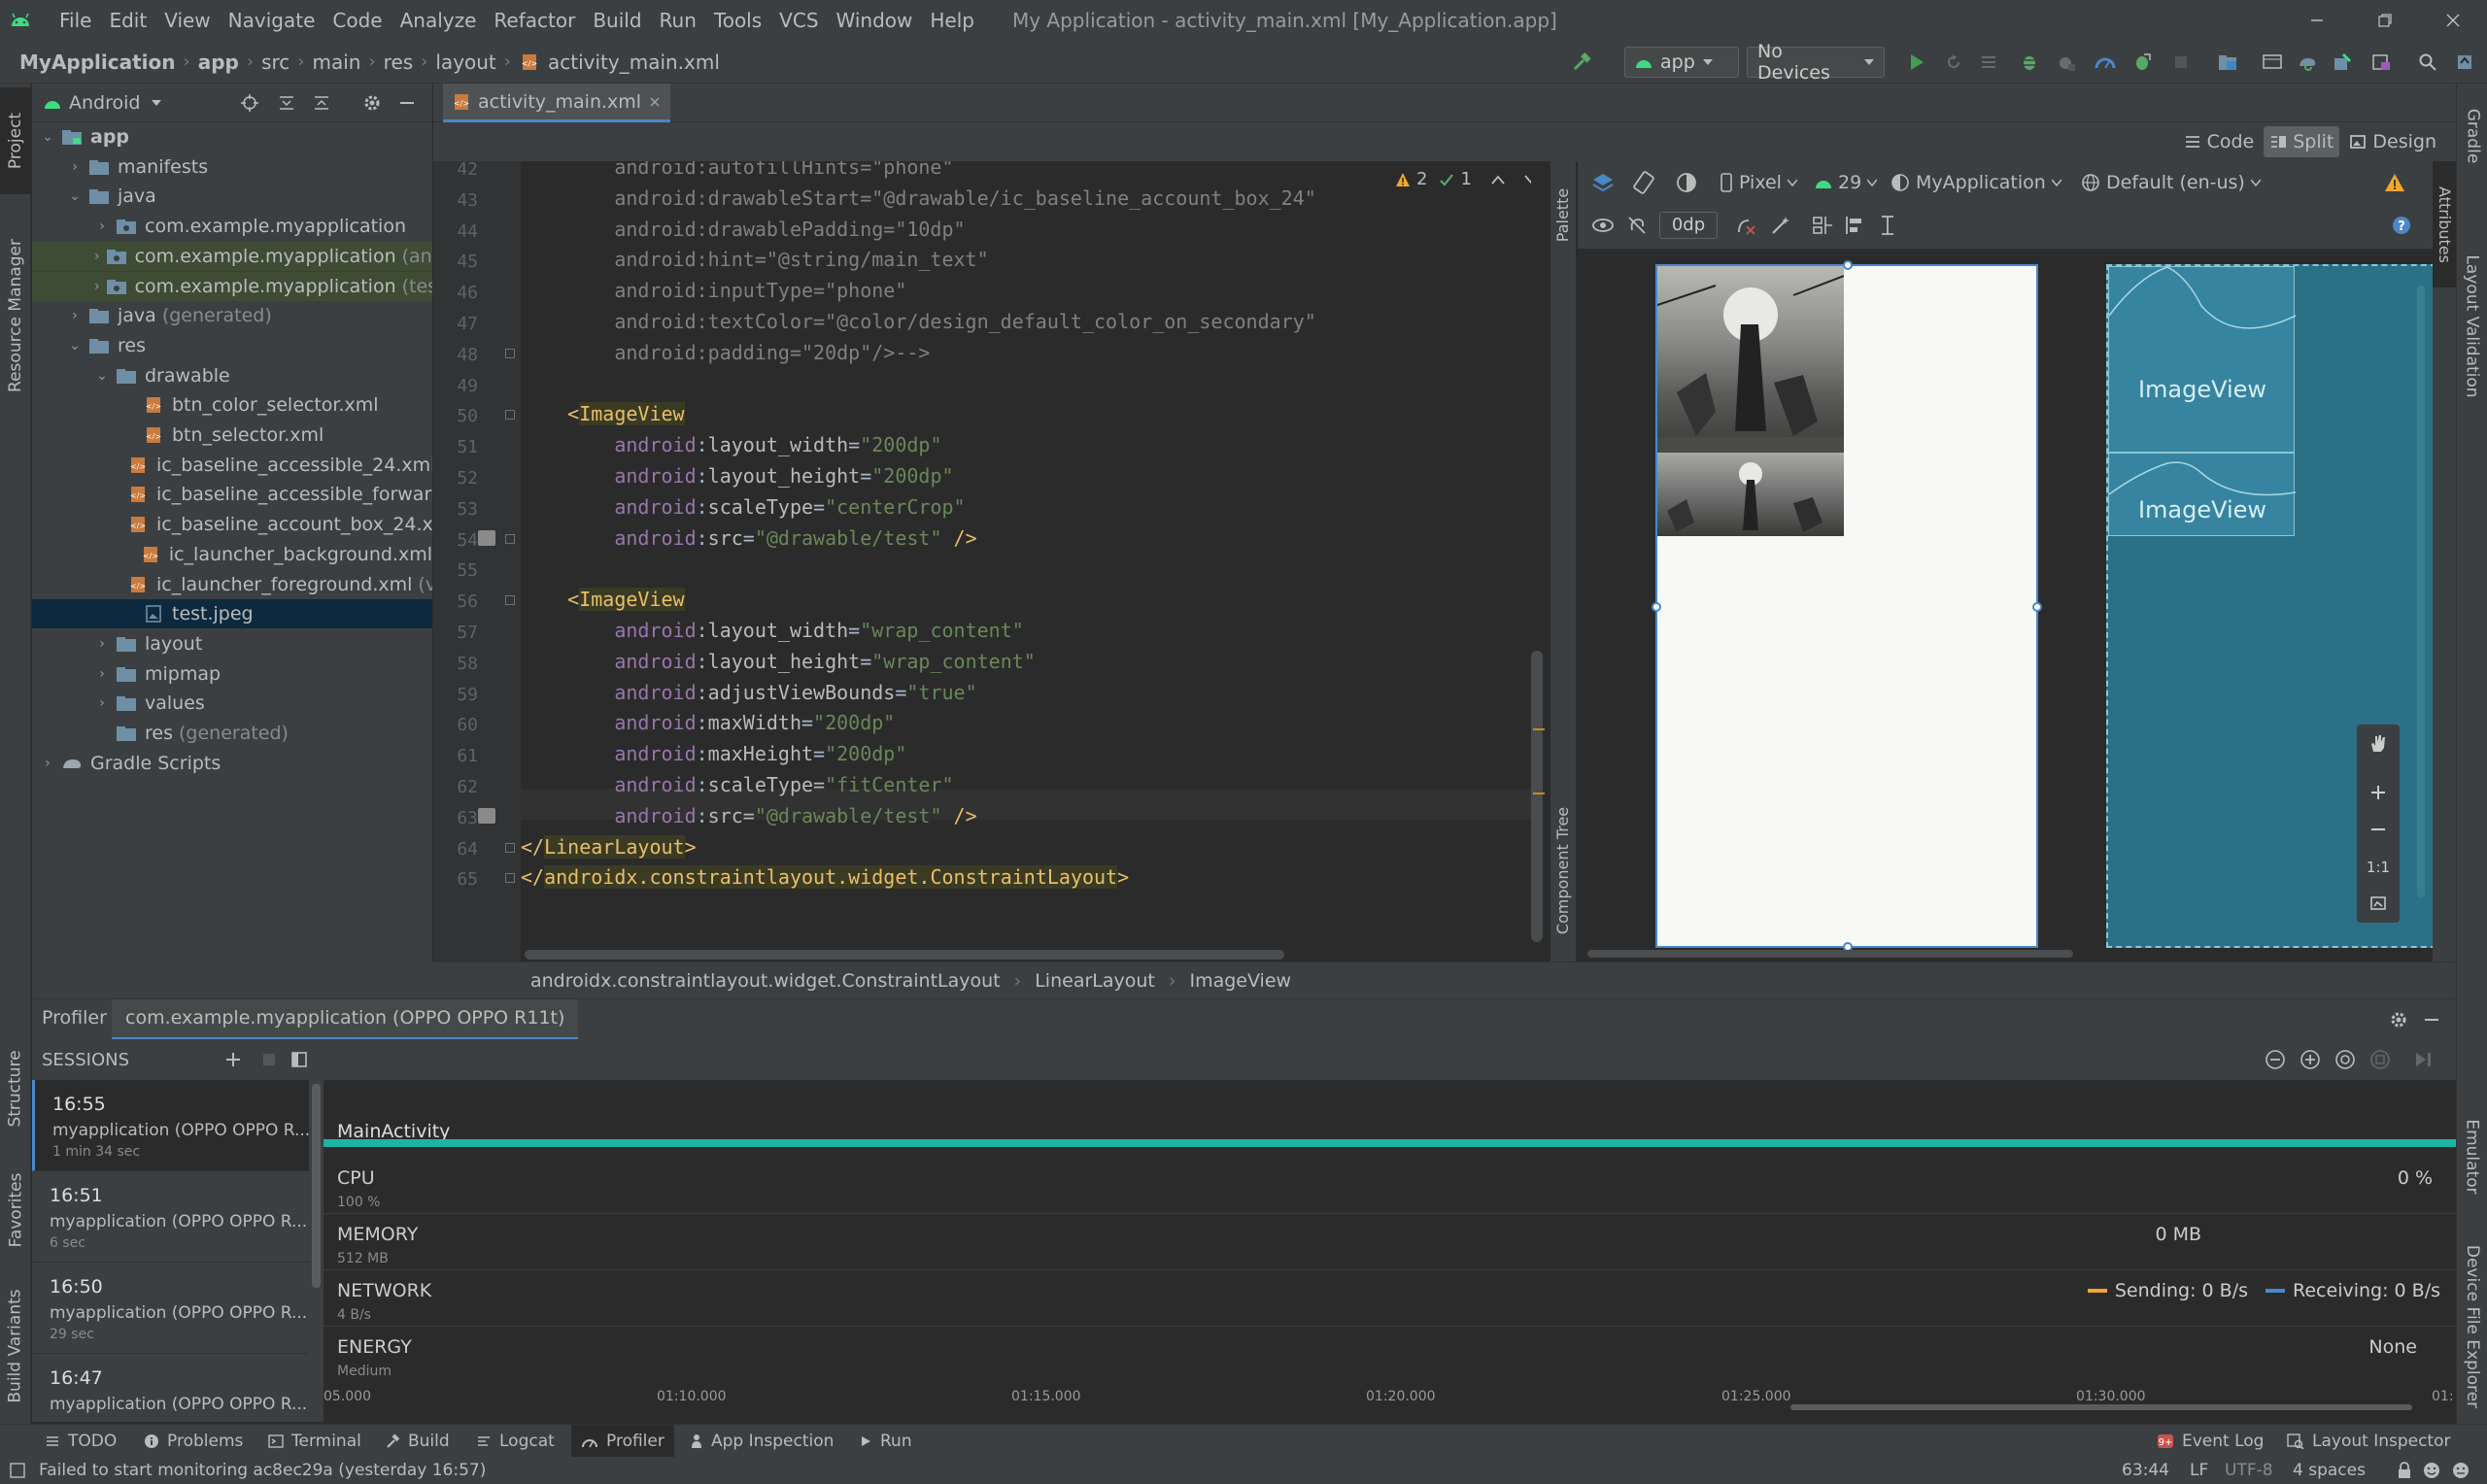 This screenshot has height=1484, width=2487. Describe the element at coordinates (75, 20) in the screenshot. I see `menu-file: File` at that location.